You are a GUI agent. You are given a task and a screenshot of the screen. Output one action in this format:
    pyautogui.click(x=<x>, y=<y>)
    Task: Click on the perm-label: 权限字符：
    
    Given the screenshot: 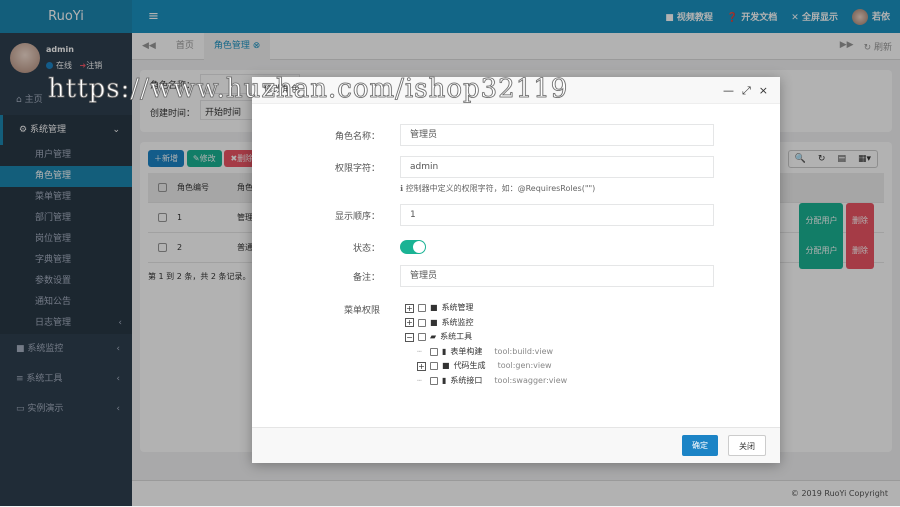 What is the action you would take?
    pyautogui.click(x=357, y=169)
    